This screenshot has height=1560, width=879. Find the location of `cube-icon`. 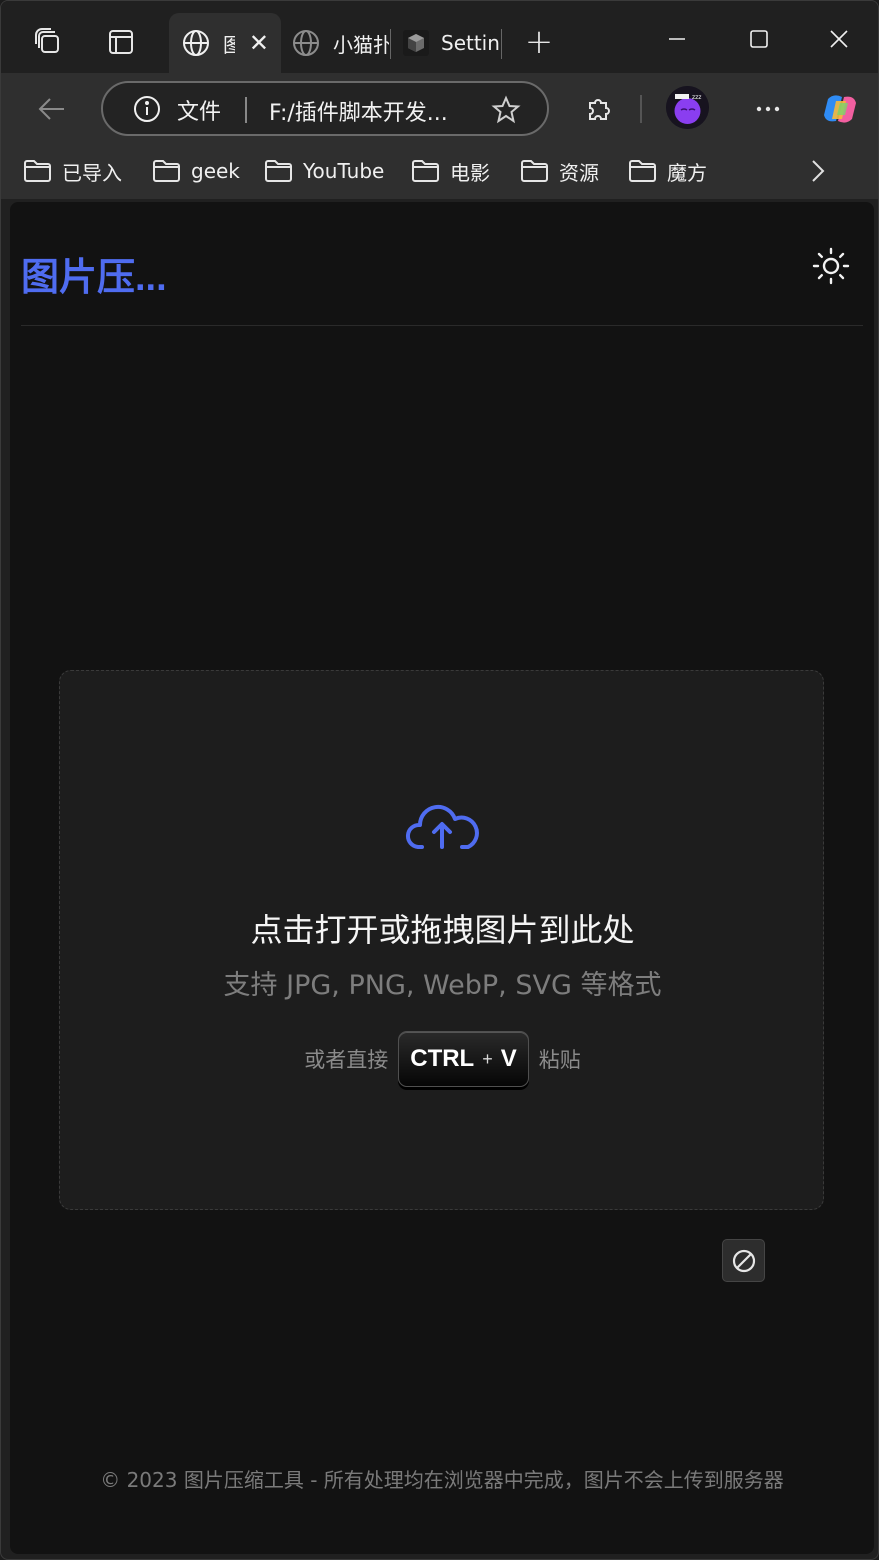

cube-icon is located at coordinates (416, 43).